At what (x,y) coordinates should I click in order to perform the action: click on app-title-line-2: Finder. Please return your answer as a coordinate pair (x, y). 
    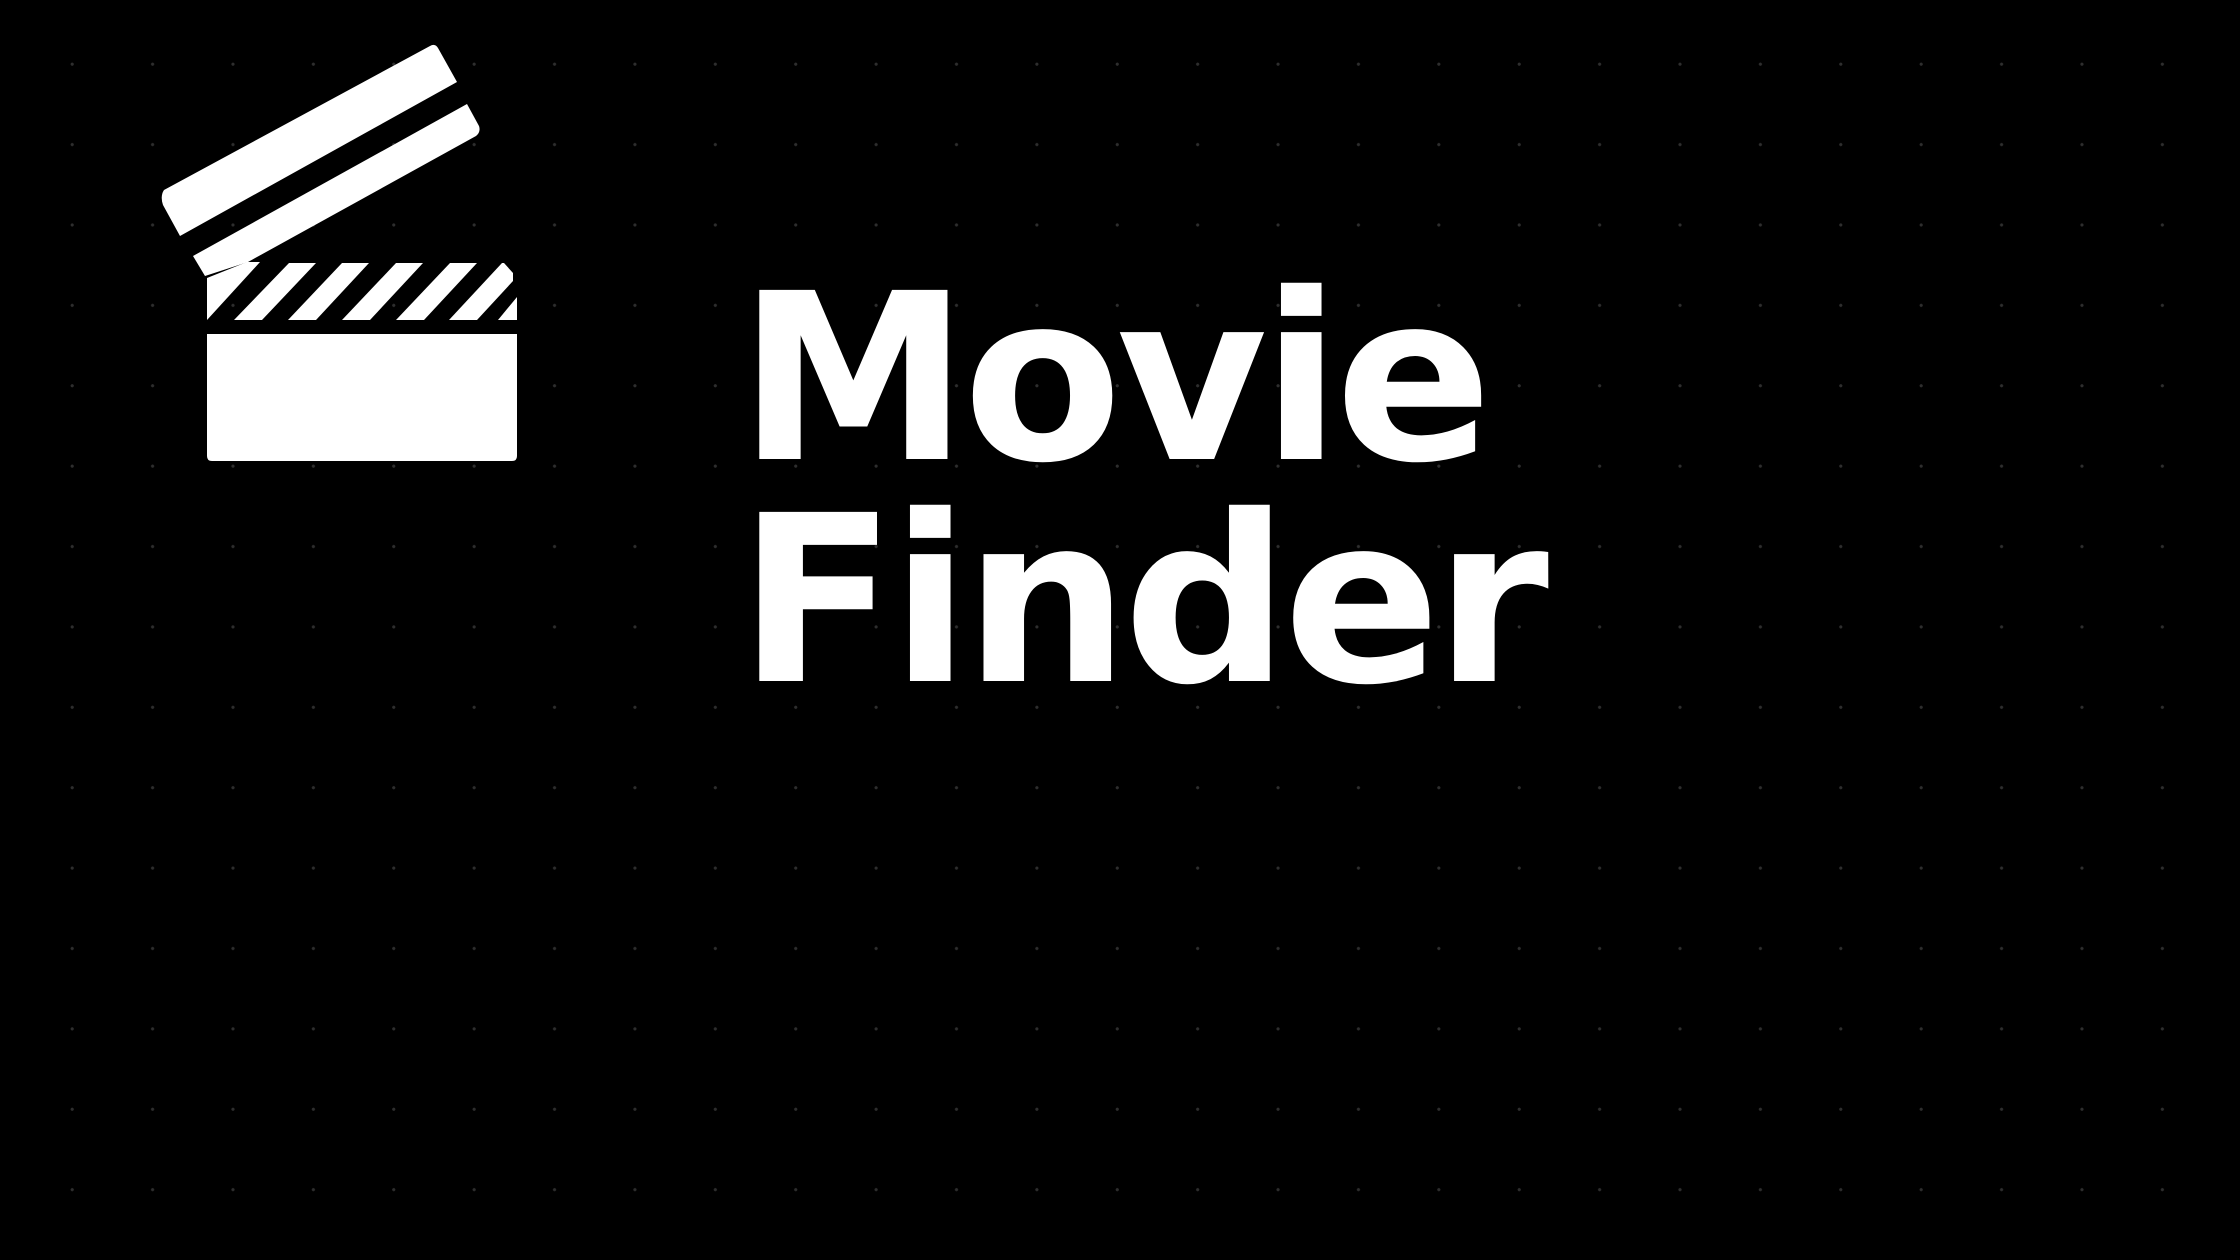
    Looking at the image, I should click on (1143, 601).